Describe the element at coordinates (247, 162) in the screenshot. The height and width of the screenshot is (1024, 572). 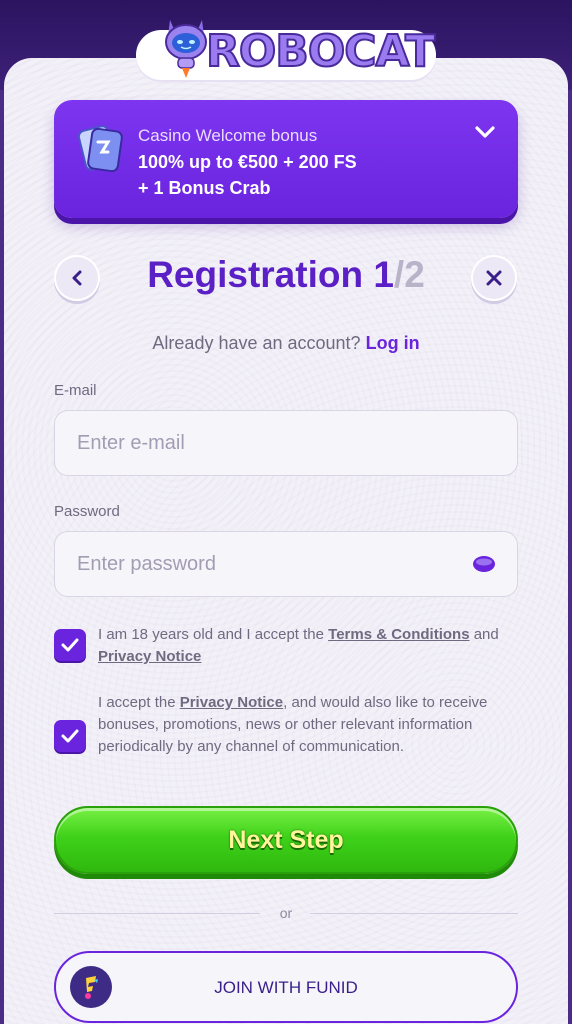
I see `bonus-offer-line1: 100% up to €500 + 200 FS` at that location.